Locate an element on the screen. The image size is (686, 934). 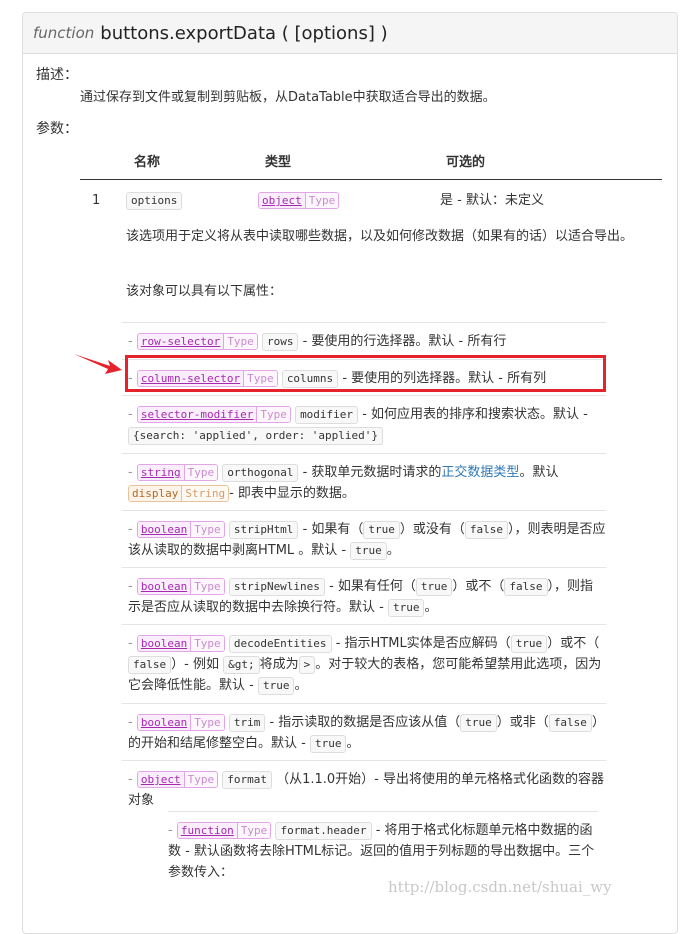
highlight-box is located at coordinates (365, 373).